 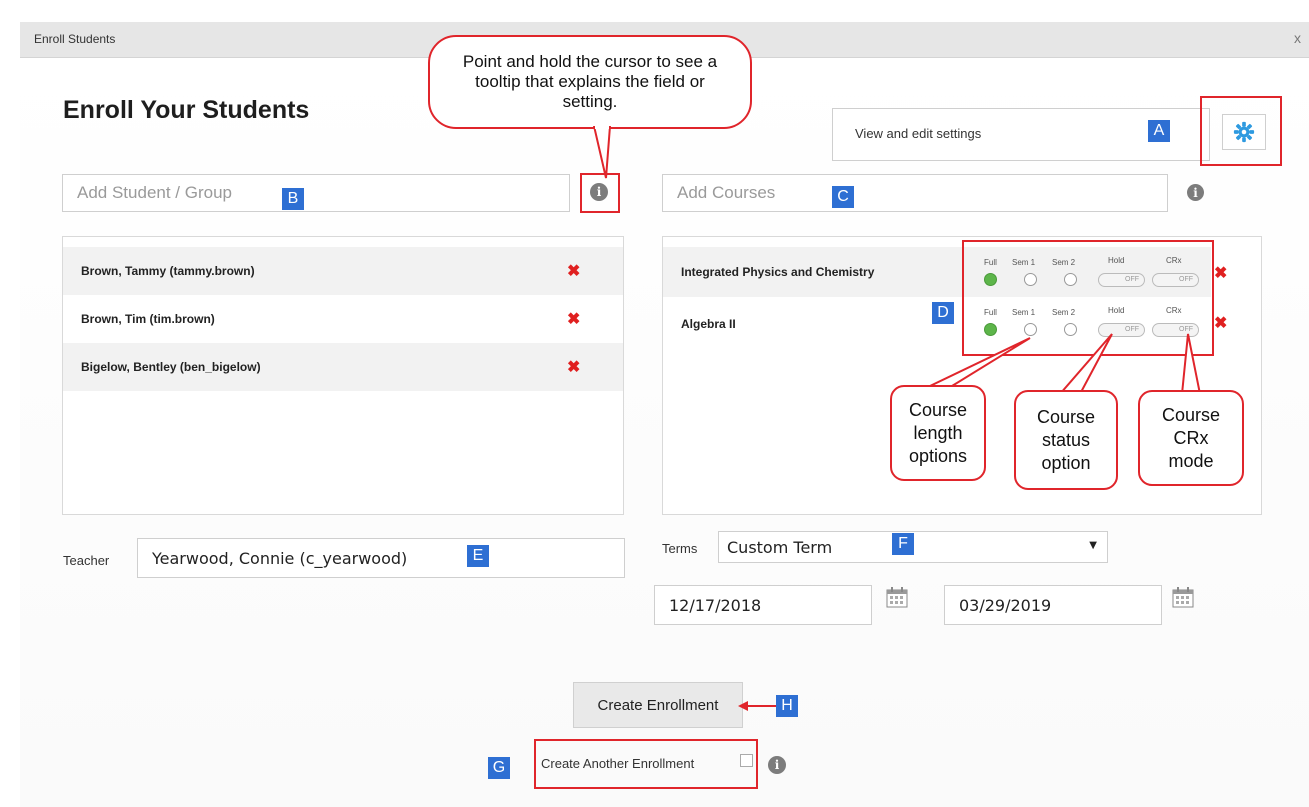 I want to click on course-length-callout: Course length options, so click(x=938, y=433).